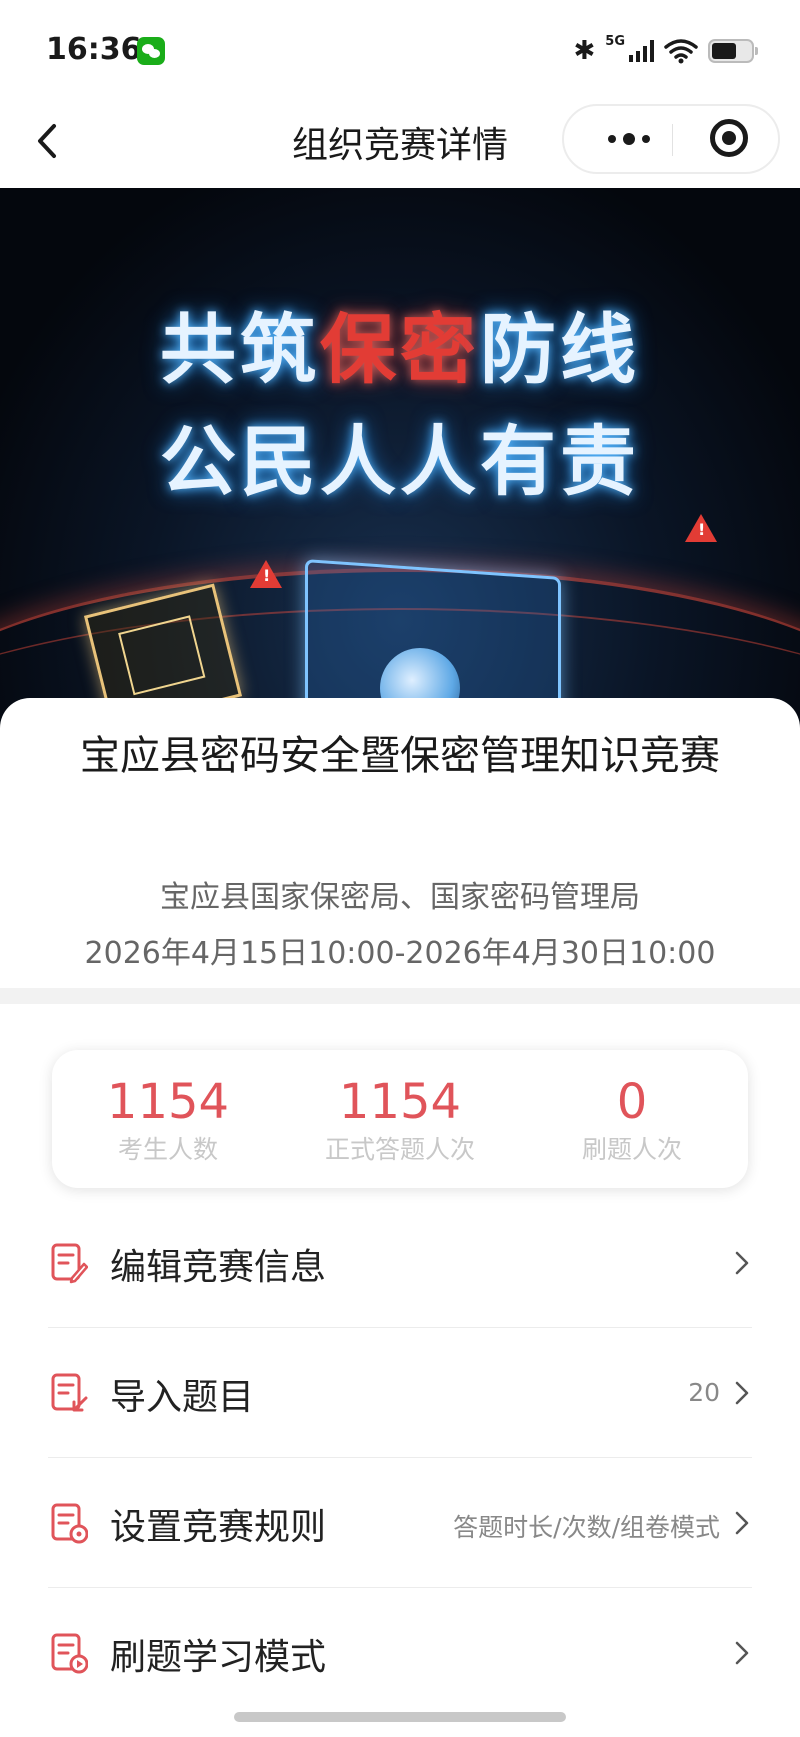 Image resolution: width=800 pixels, height=1737 pixels. Describe the element at coordinates (182, 1397) in the screenshot. I see `menu-item-label: 导入题目` at that location.